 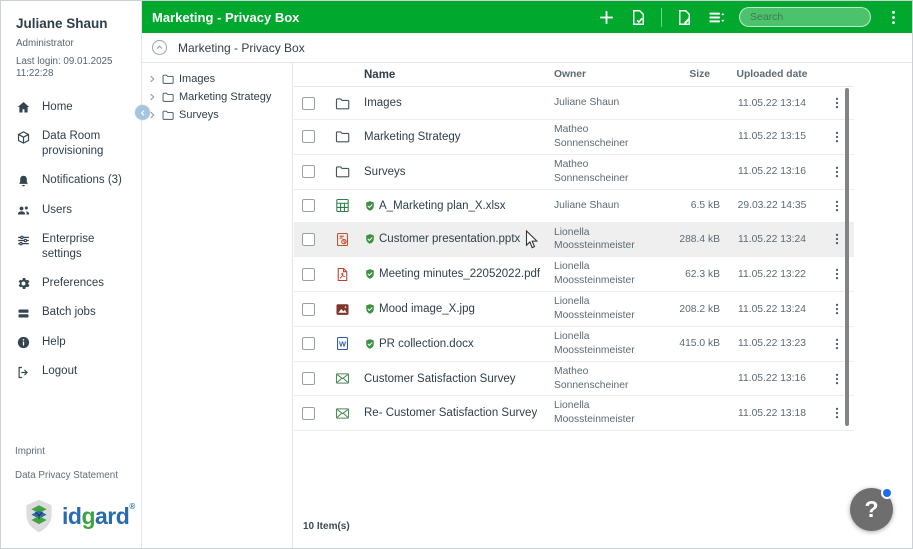 I want to click on column-header-date: Uploaded date, so click(x=772, y=74).